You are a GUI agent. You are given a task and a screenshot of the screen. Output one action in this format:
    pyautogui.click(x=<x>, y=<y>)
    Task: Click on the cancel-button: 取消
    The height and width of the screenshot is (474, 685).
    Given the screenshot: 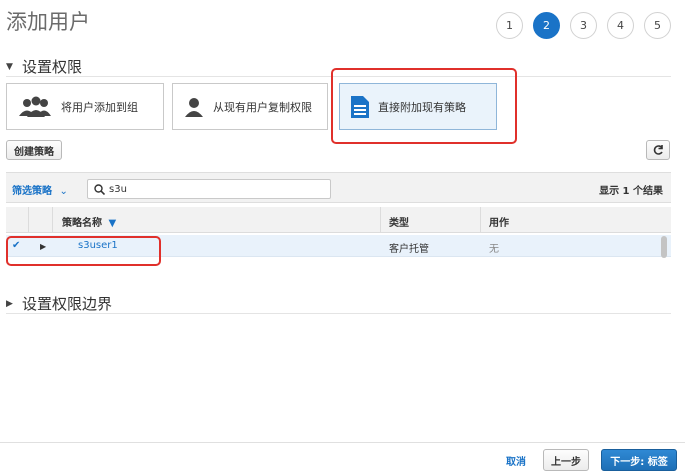 What is the action you would take?
    pyautogui.click(x=516, y=460)
    